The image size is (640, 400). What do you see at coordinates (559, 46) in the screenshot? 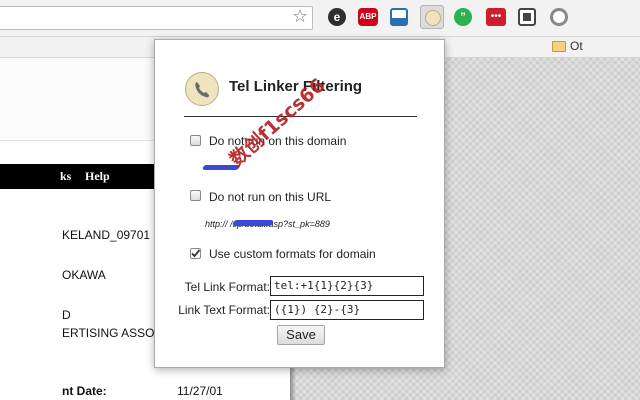
I see `folder-icon` at bounding box center [559, 46].